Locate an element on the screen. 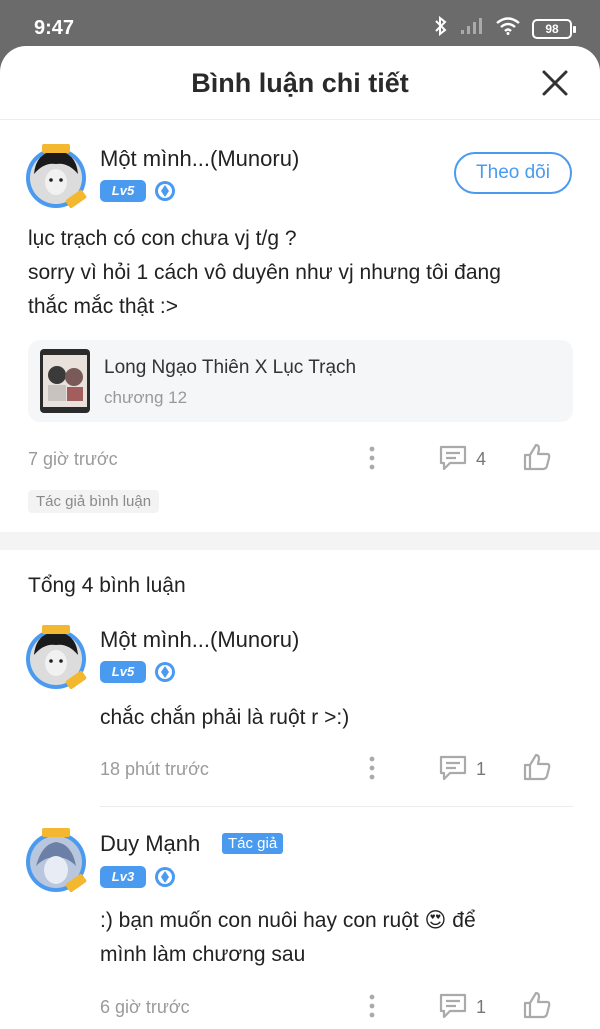 This screenshot has width=600, height=1029. status-time: 9:47 is located at coordinates (54, 28).